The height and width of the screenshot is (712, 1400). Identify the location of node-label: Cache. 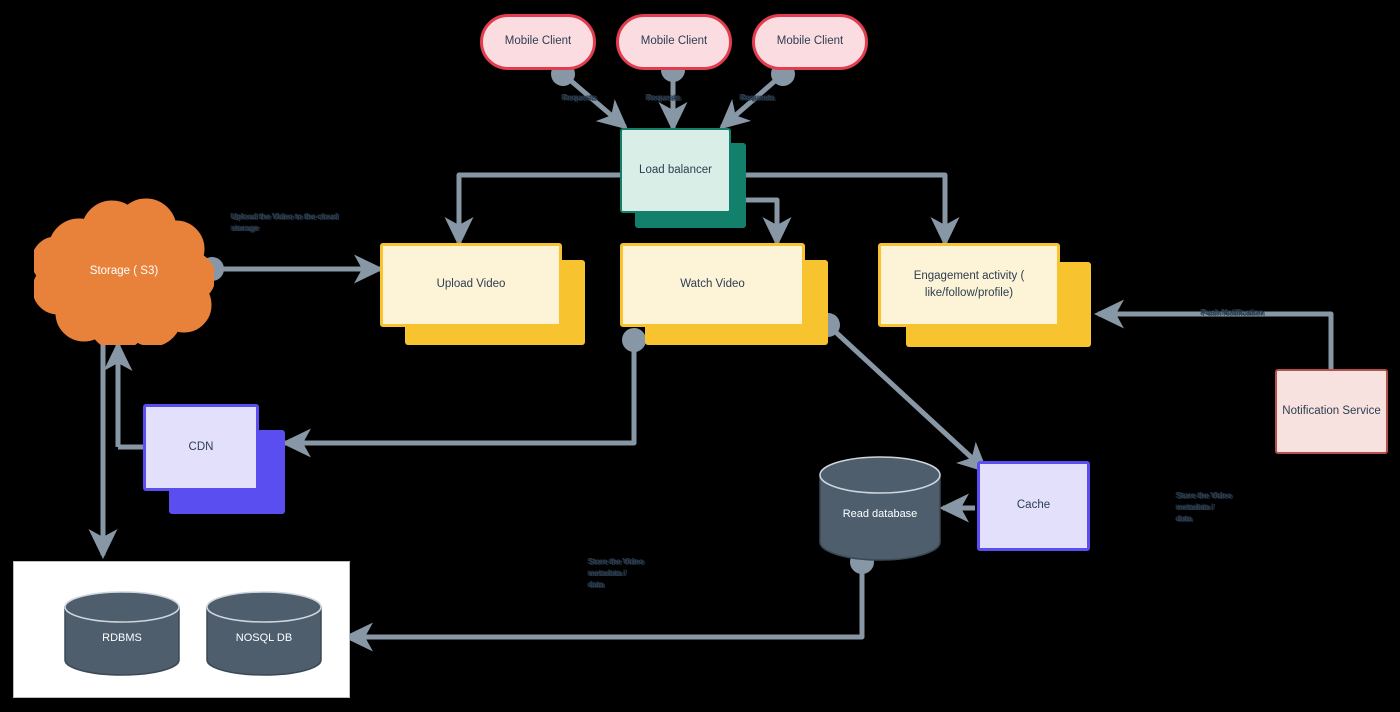
(1033, 505).